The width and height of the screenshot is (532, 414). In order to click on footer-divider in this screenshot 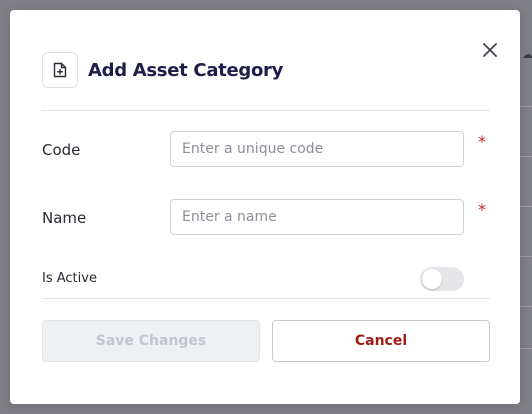, I will do `click(266, 298)`.